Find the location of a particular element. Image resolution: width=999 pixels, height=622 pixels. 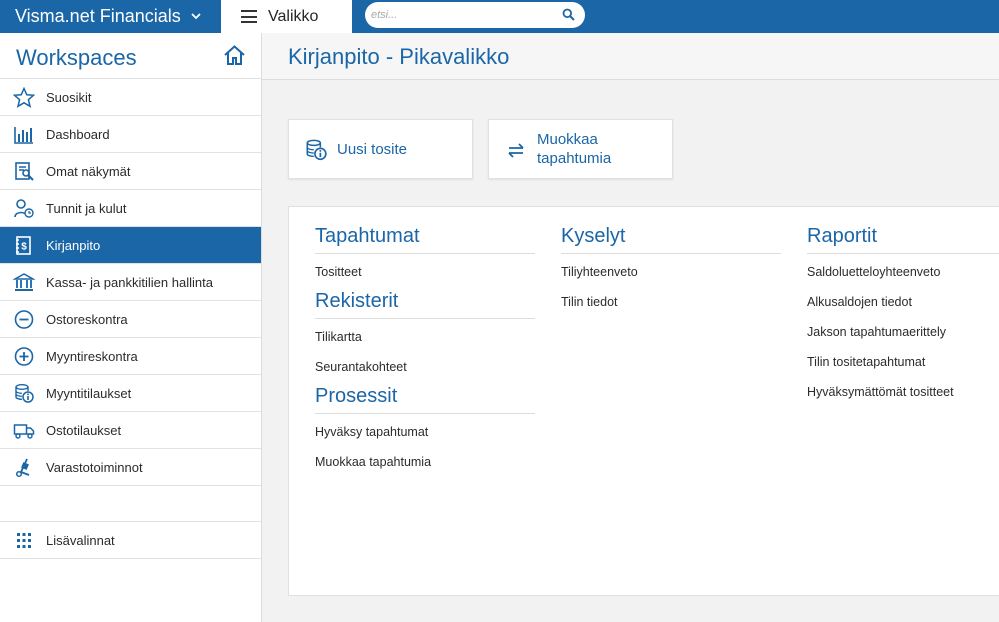

sidebar-item-label: Ostoreskontra is located at coordinates (87, 319).